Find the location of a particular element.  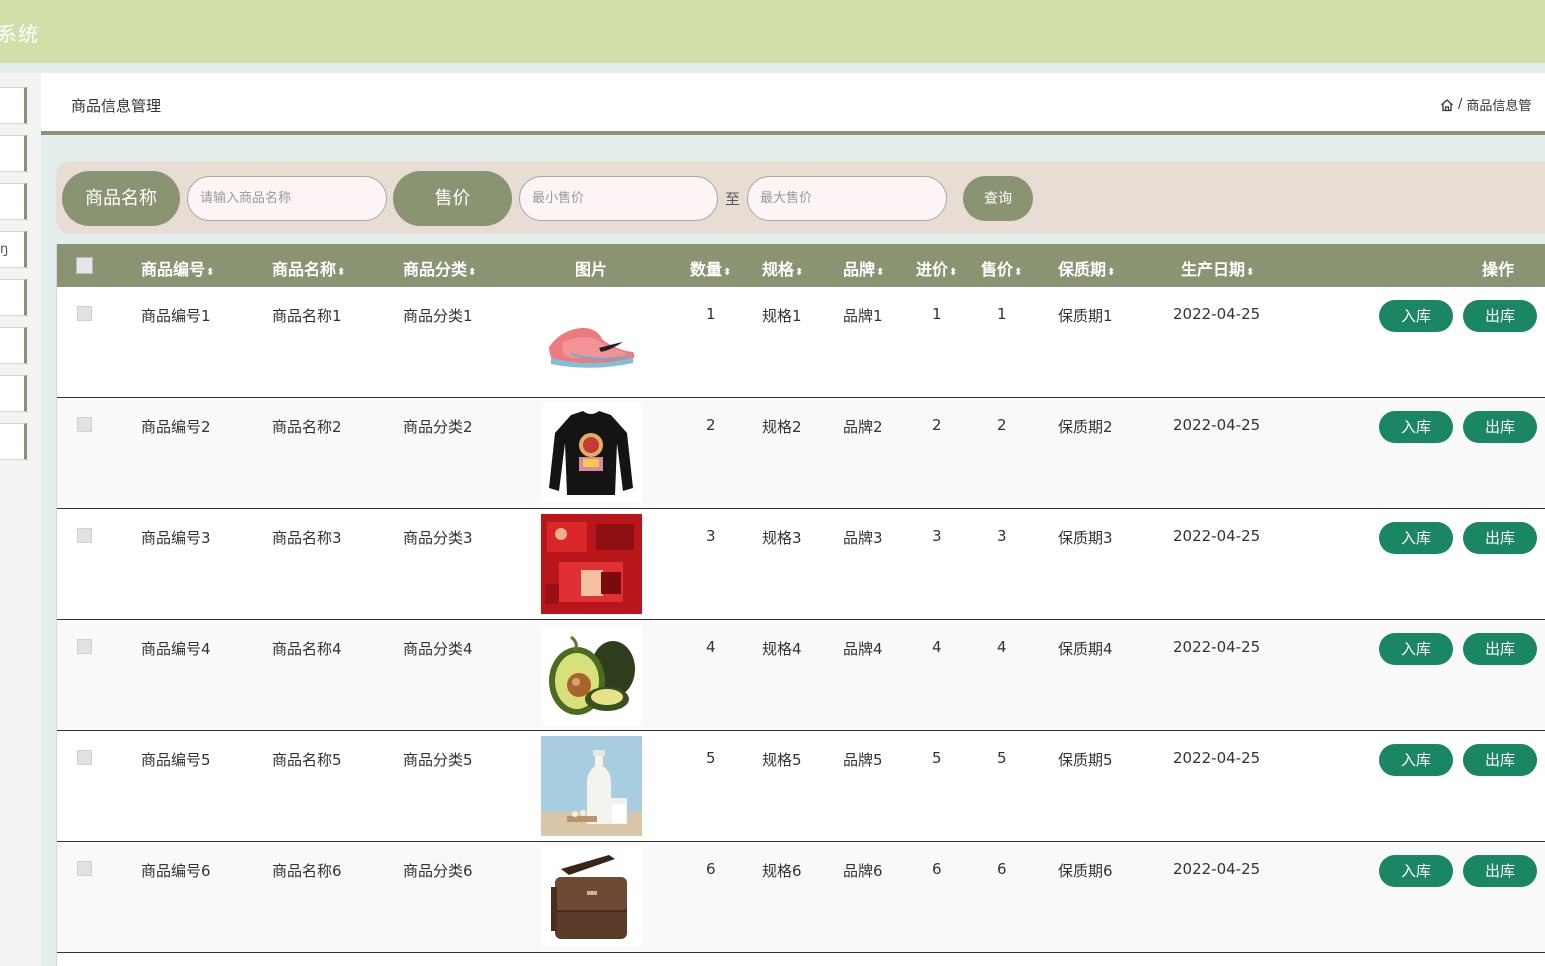

column-header-brand: 品牌⬍ is located at coordinates (863, 268).